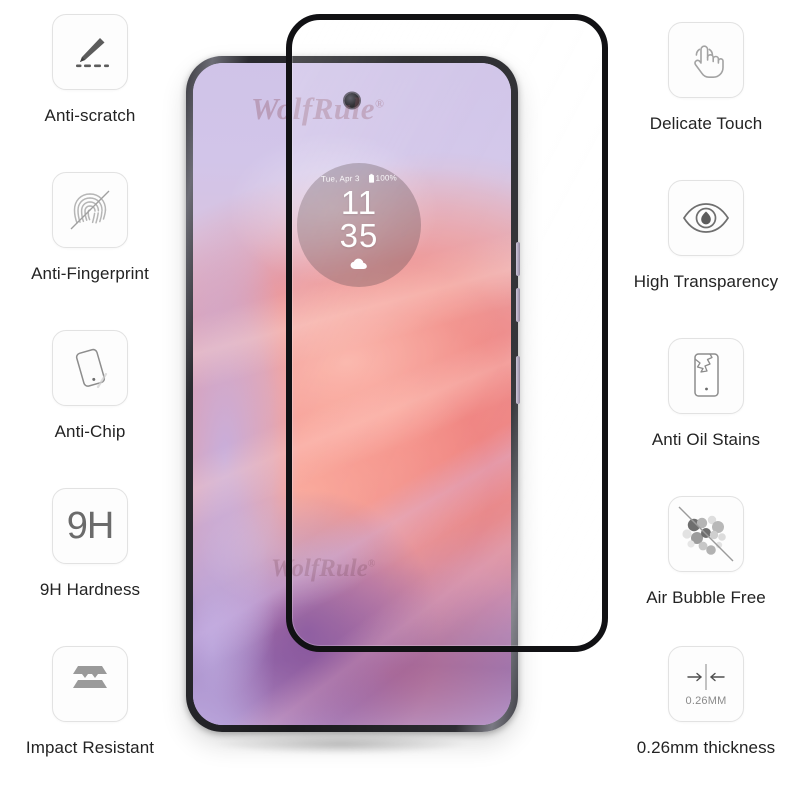 This screenshot has height=800, width=800. What do you see at coordinates (90, 747) in the screenshot?
I see `feature-label: Impact Resistant` at bounding box center [90, 747].